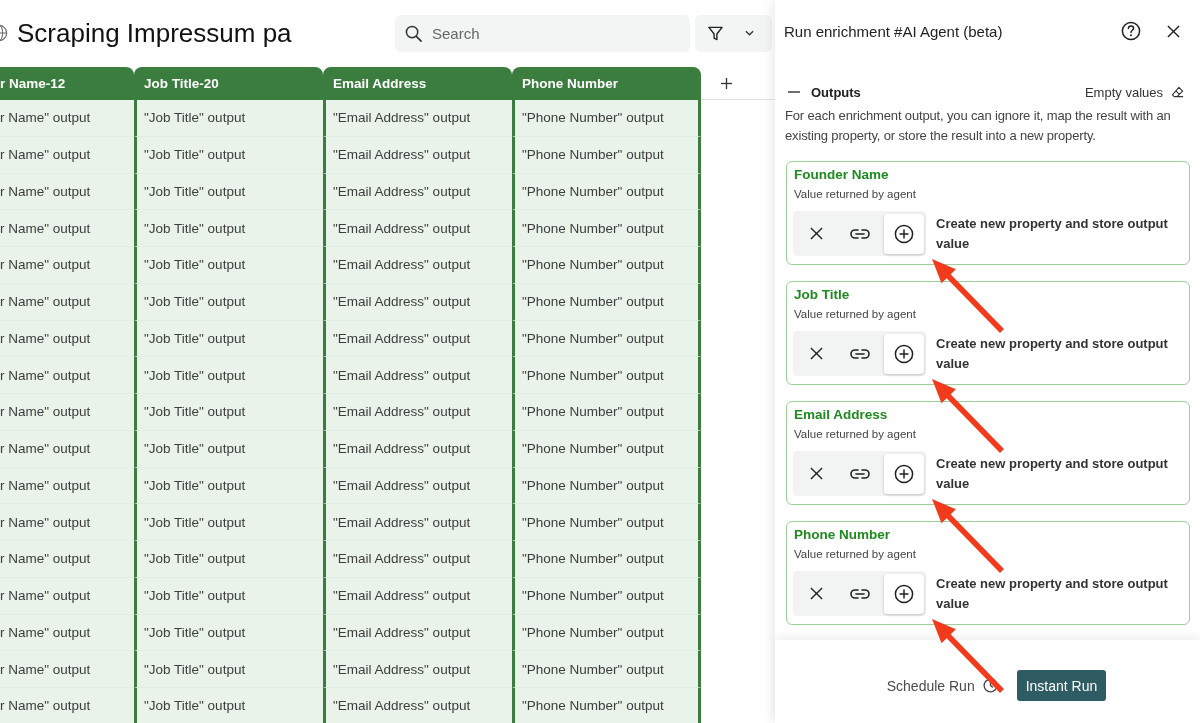 The image size is (1200, 723). What do you see at coordinates (1131, 31) in the screenshot?
I see `help-icon` at bounding box center [1131, 31].